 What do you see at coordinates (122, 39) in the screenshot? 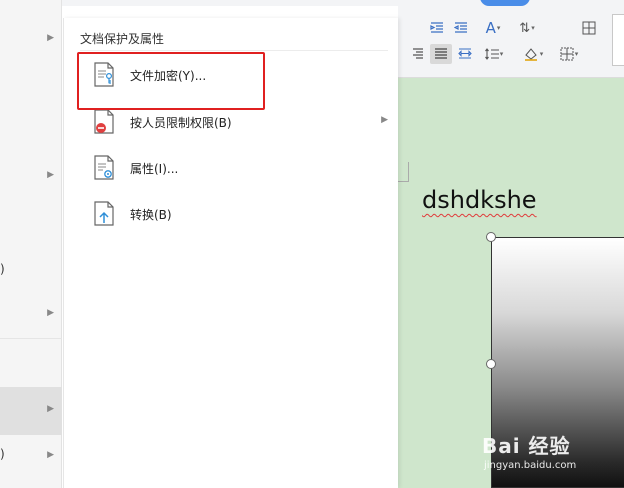
I see `submenu-title: 文档保护及属性` at bounding box center [122, 39].